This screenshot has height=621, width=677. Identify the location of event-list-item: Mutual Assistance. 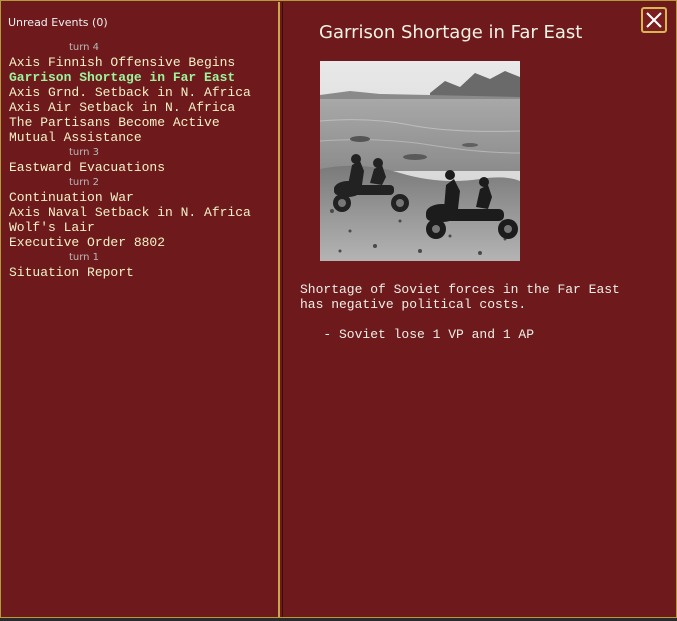
(141, 137).